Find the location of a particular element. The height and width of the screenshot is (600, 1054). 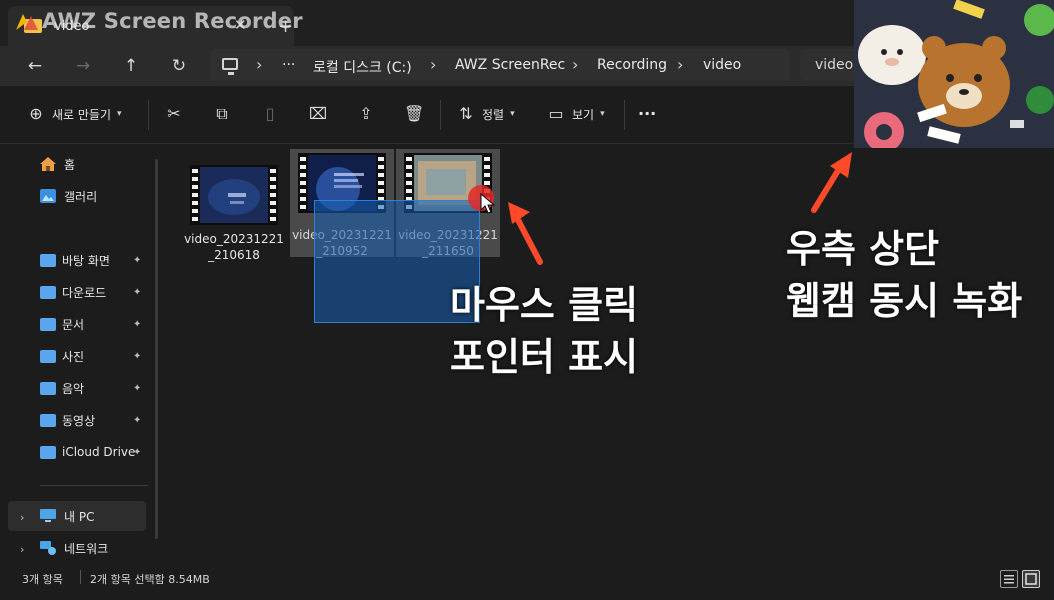

breadcrumb-more: ··· is located at coordinates (288, 65).